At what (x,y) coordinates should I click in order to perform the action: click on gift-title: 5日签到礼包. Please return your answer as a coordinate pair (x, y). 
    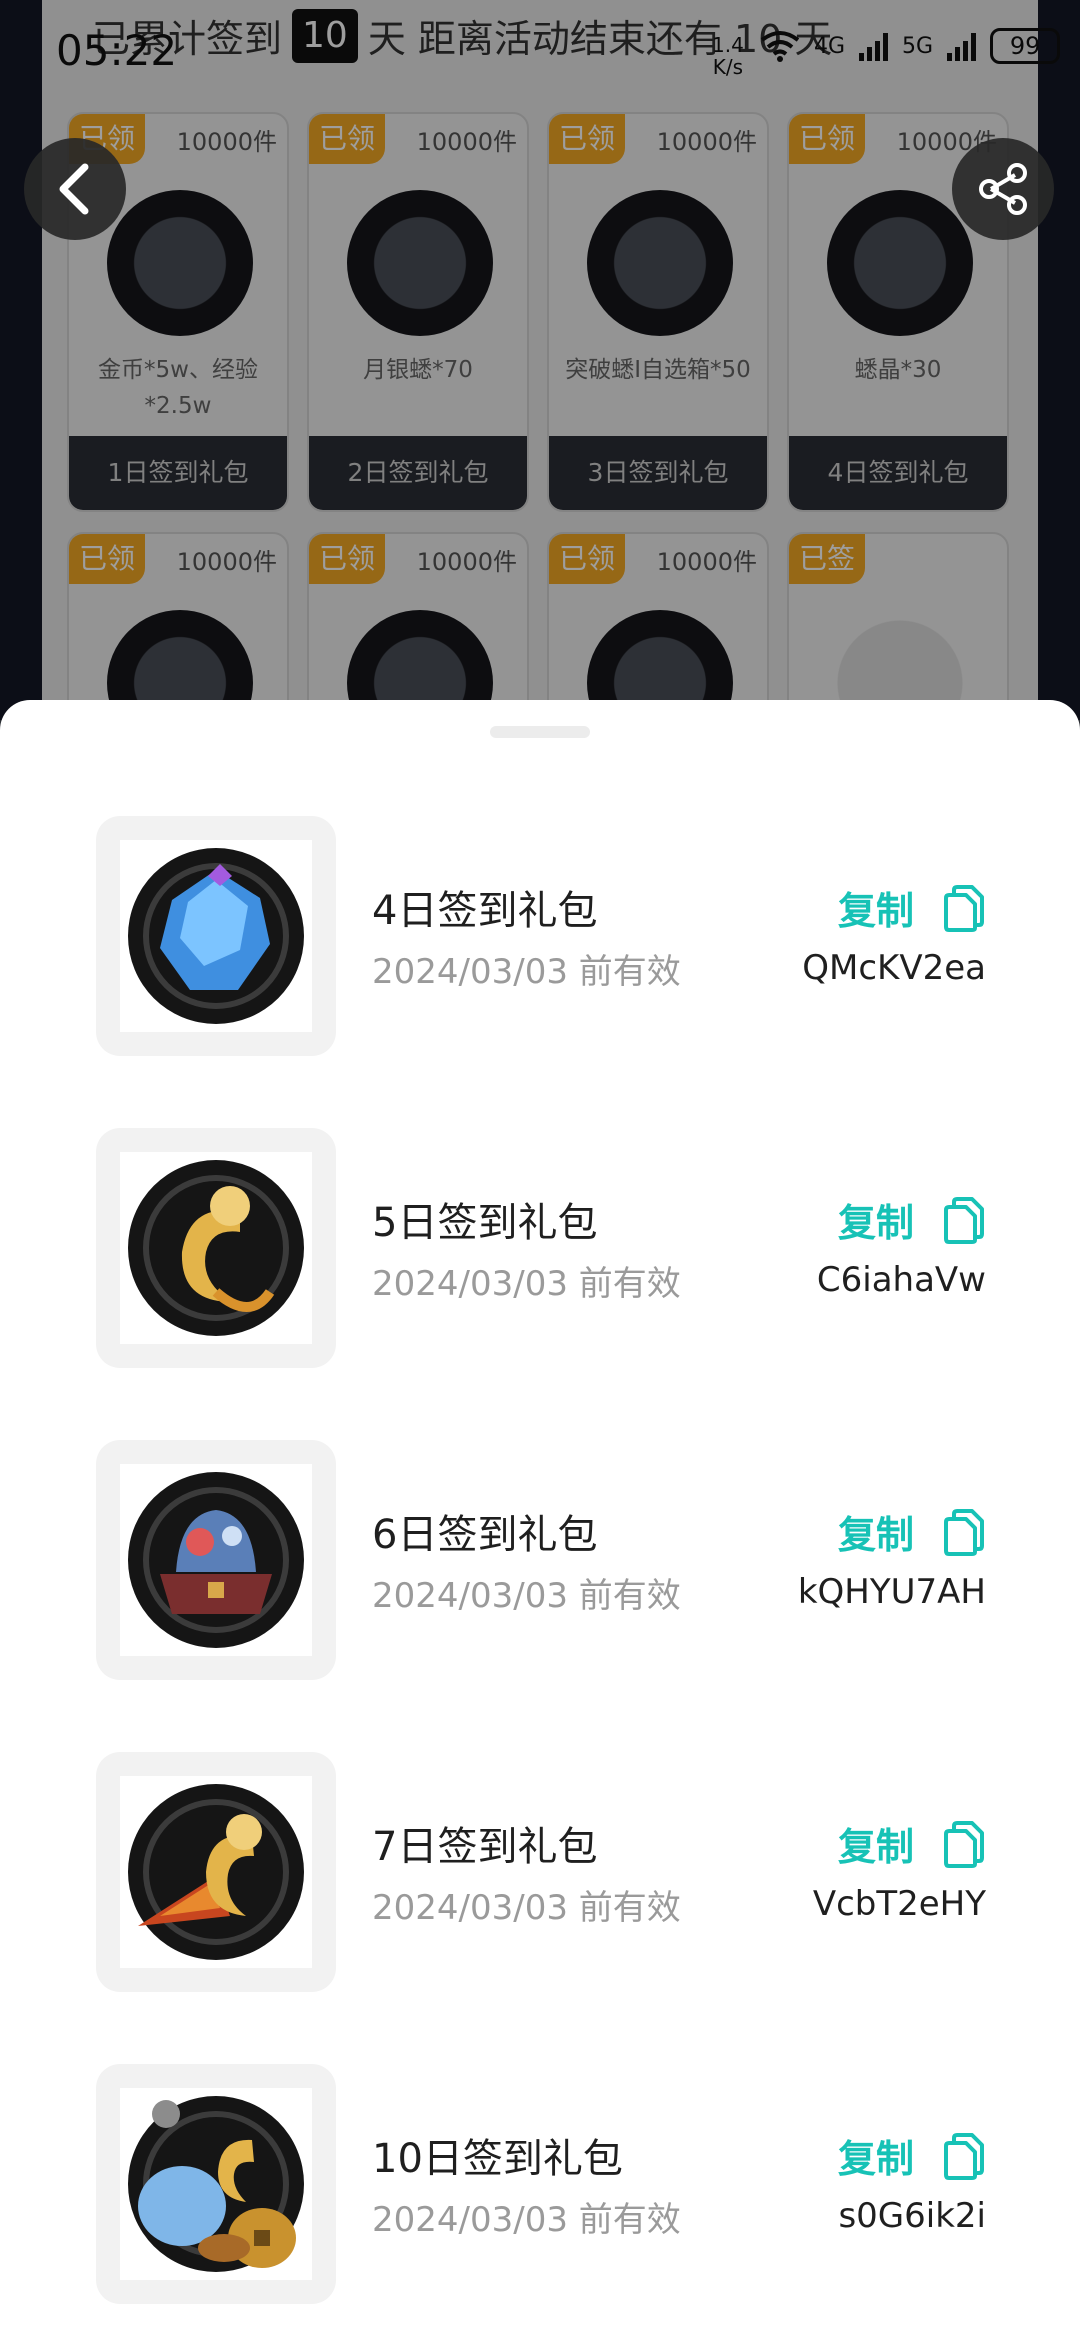
    Looking at the image, I should click on (485, 1223).